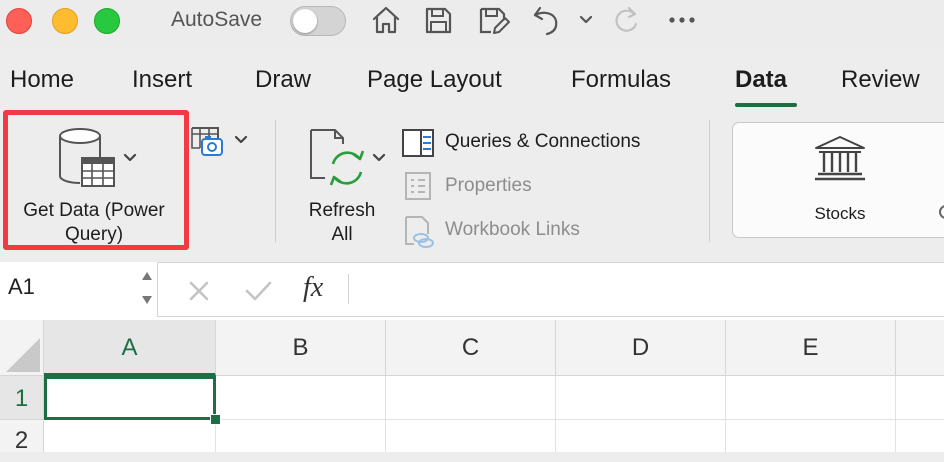  What do you see at coordinates (840, 213) in the screenshot?
I see `stocks-label: Stocks` at bounding box center [840, 213].